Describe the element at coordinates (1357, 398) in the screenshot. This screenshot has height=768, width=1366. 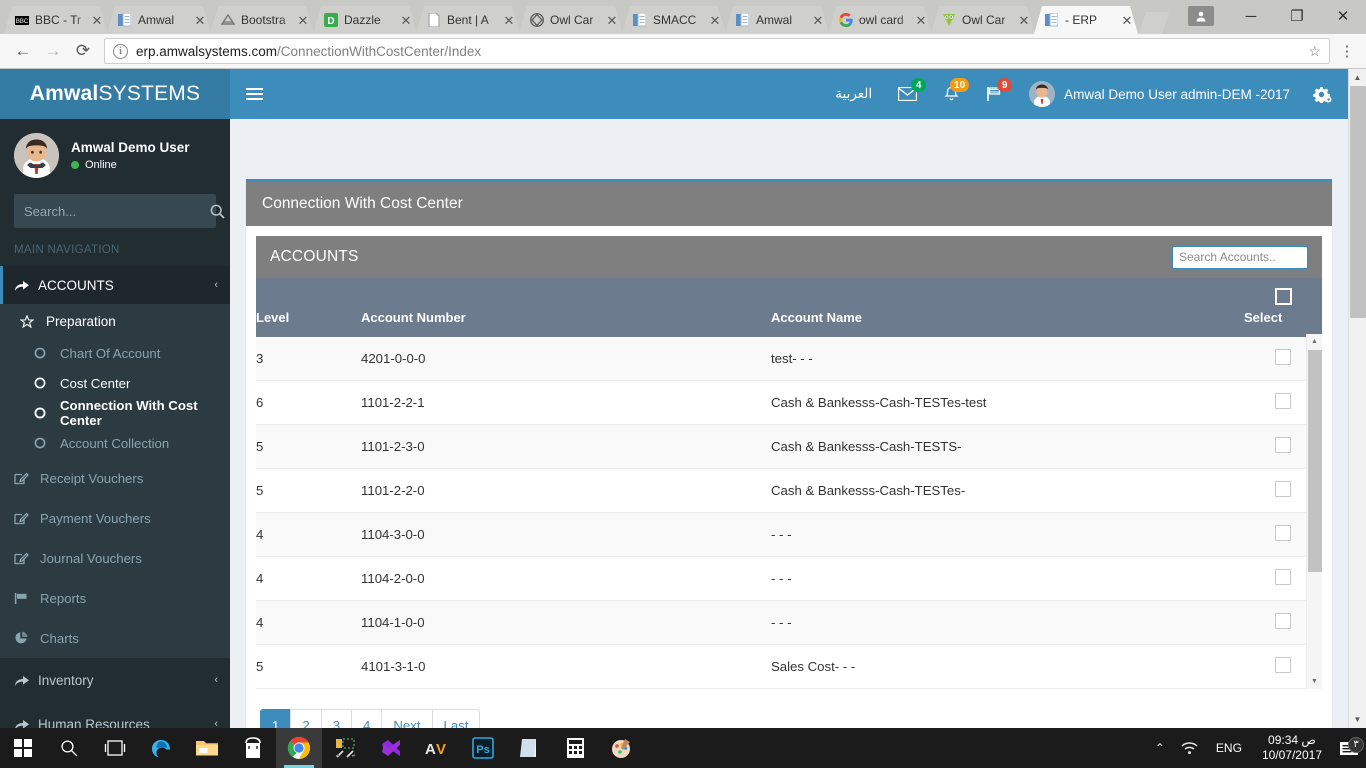
I see `page-scrollbar: ▲ ▼` at that location.